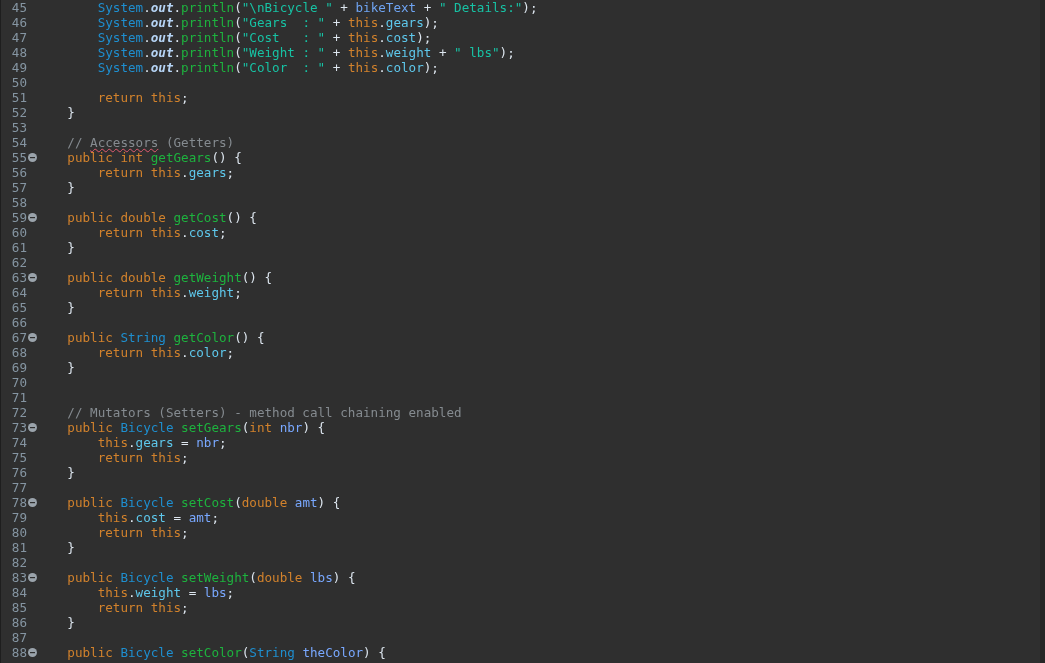 Image resolution: width=1045 pixels, height=663 pixels. What do you see at coordinates (161, 442) in the screenshot?
I see `code-line: this.gears = nbr;` at bounding box center [161, 442].